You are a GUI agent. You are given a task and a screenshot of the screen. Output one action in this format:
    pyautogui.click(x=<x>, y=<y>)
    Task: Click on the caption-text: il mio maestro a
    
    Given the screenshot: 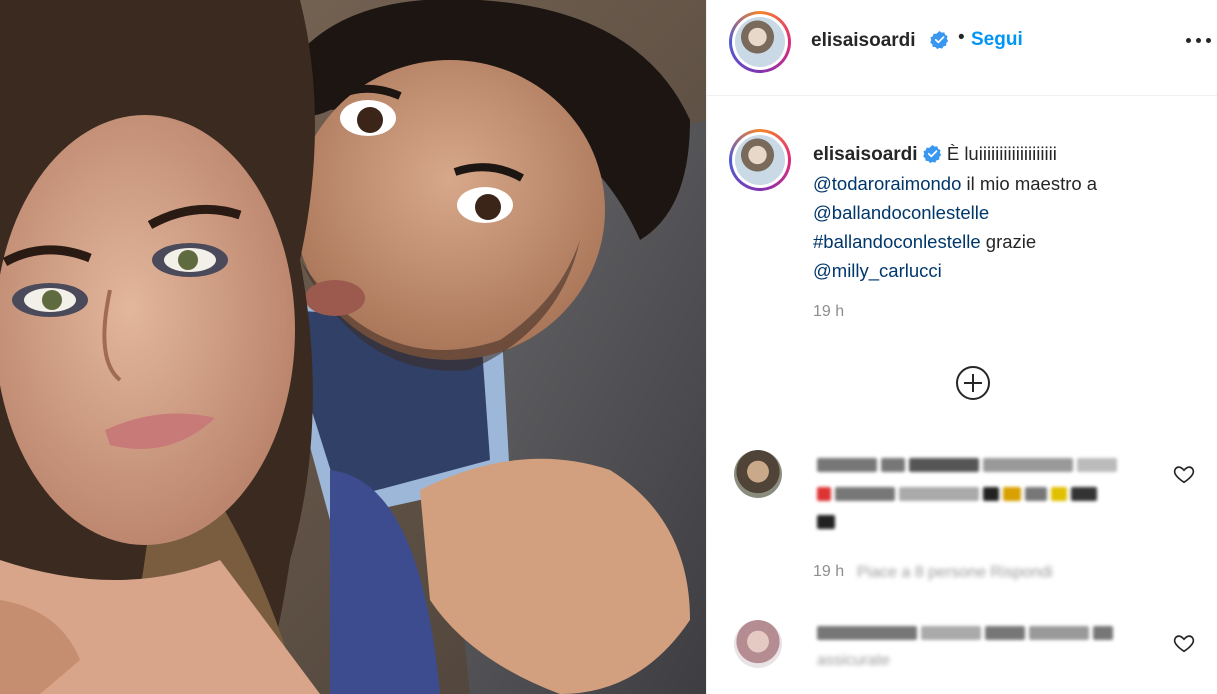 What is the action you would take?
    pyautogui.click(x=1029, y=183)
    